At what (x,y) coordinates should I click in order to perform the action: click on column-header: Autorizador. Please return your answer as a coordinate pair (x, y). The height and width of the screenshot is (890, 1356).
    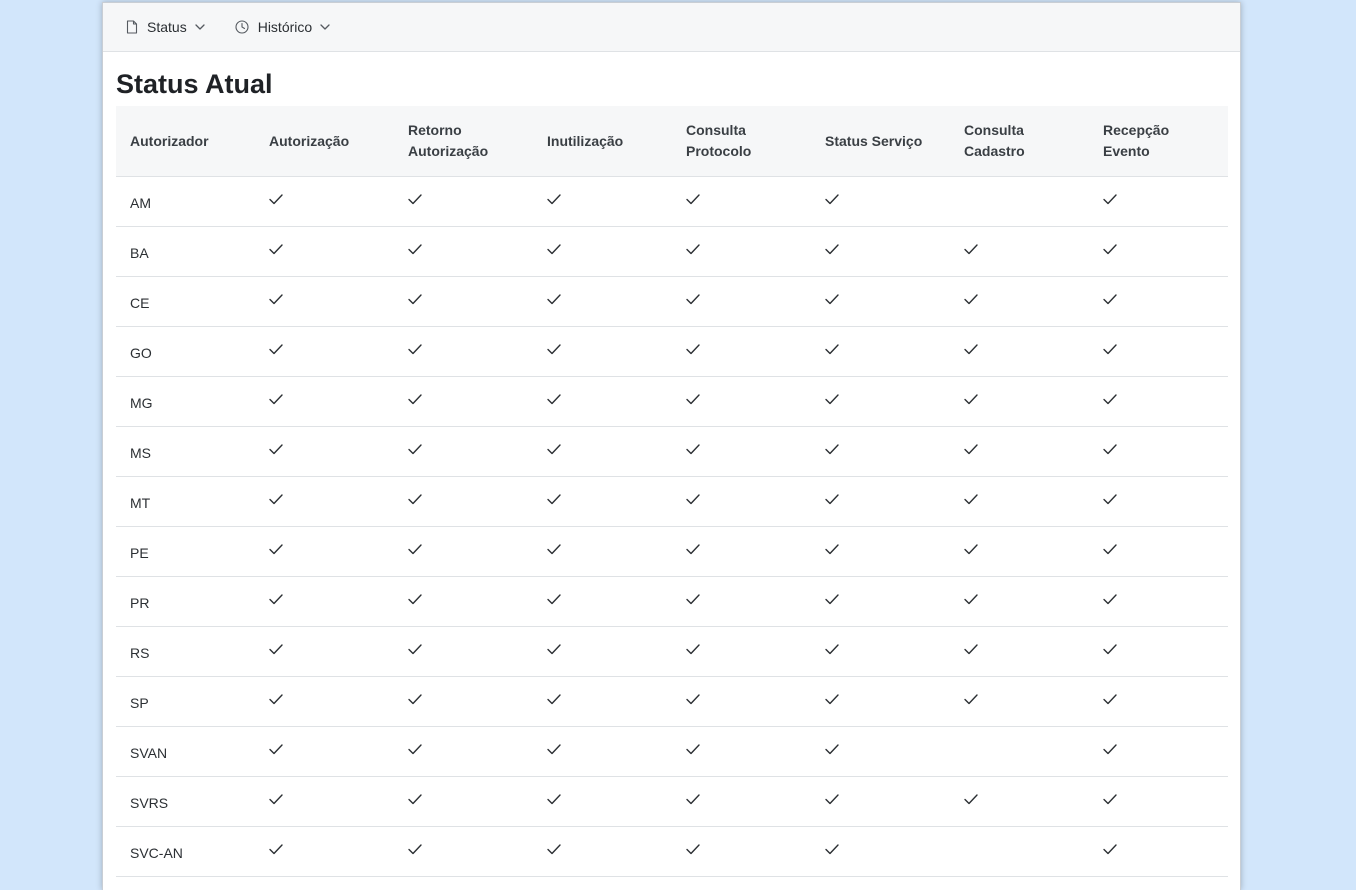
    Looking at the image, I should click on (185, 141).